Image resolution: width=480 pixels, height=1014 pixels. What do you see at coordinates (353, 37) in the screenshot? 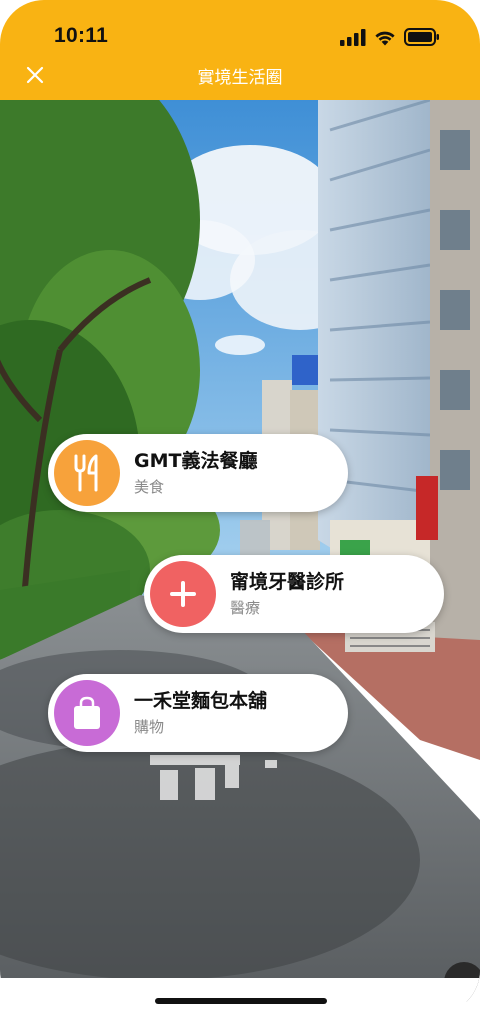
I see `signal-icon` at bounding box center [353, 37].